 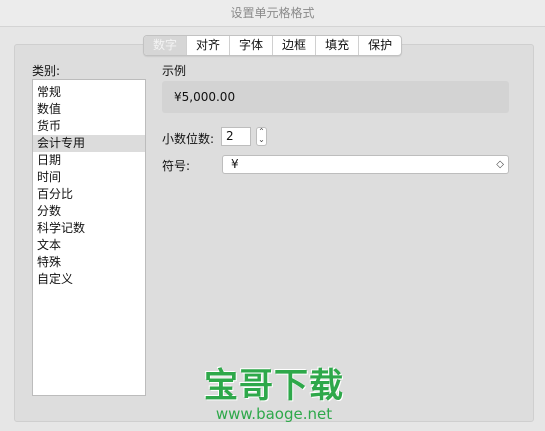 I want to click on category-item-special: 特殊, so click(x=89, y=262).